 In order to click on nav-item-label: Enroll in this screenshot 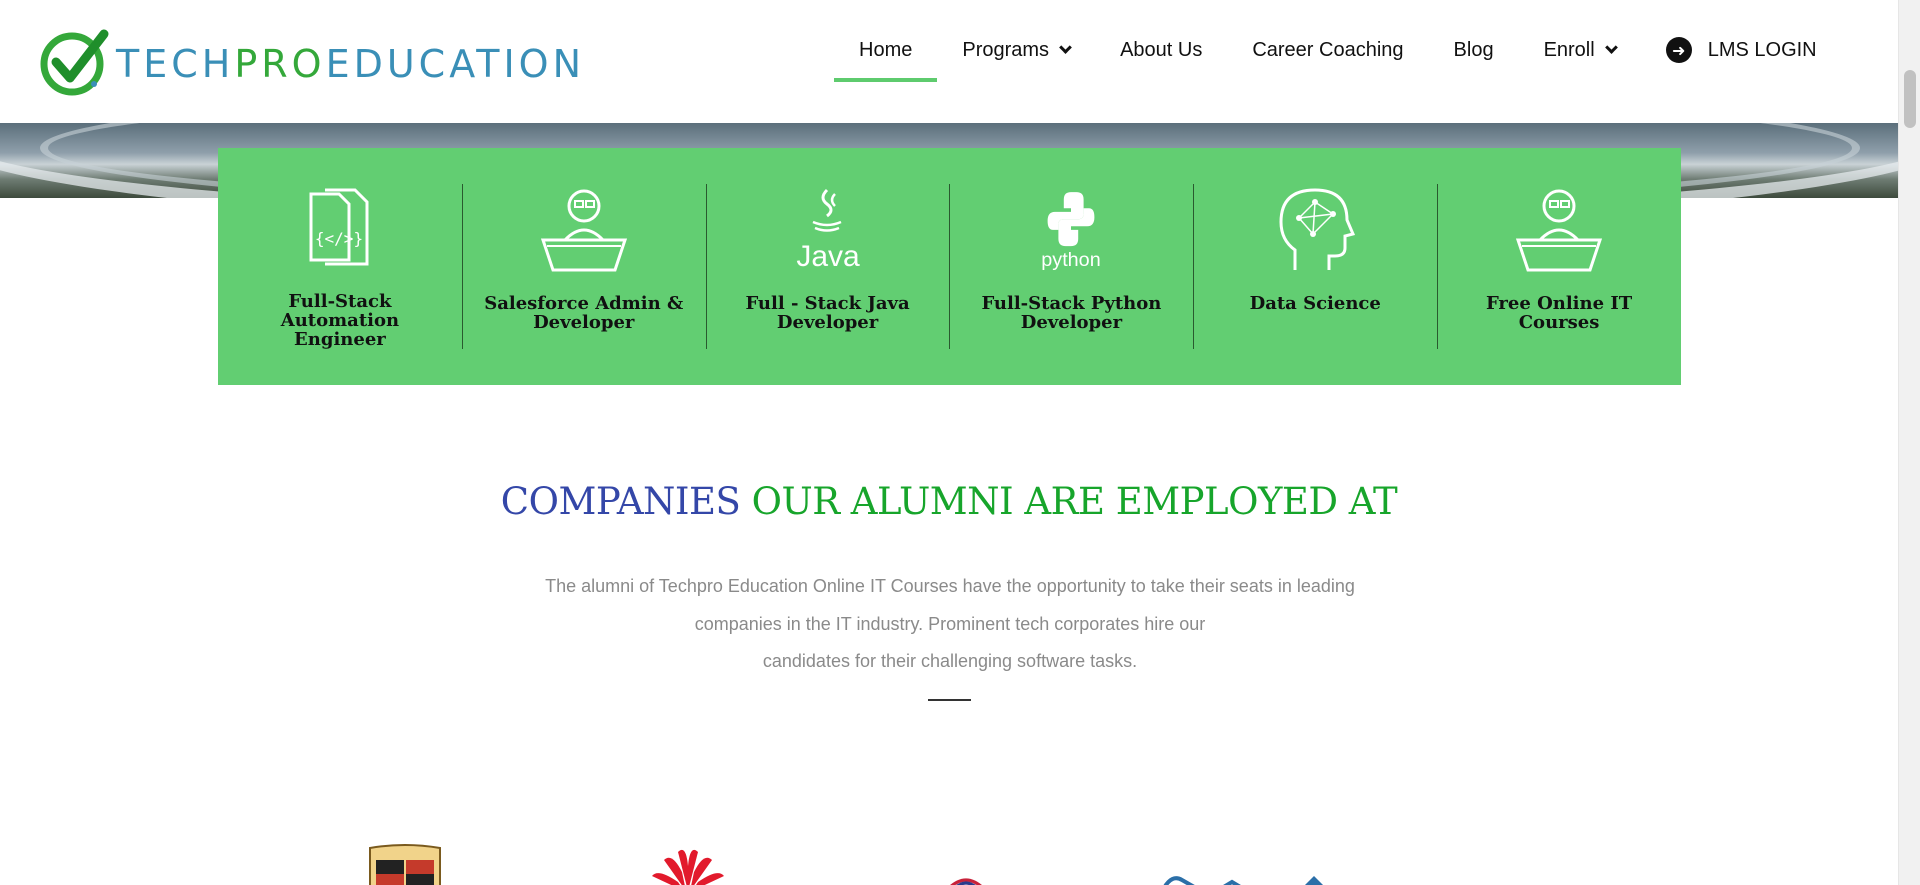, I will do `click(1569, 49)`.